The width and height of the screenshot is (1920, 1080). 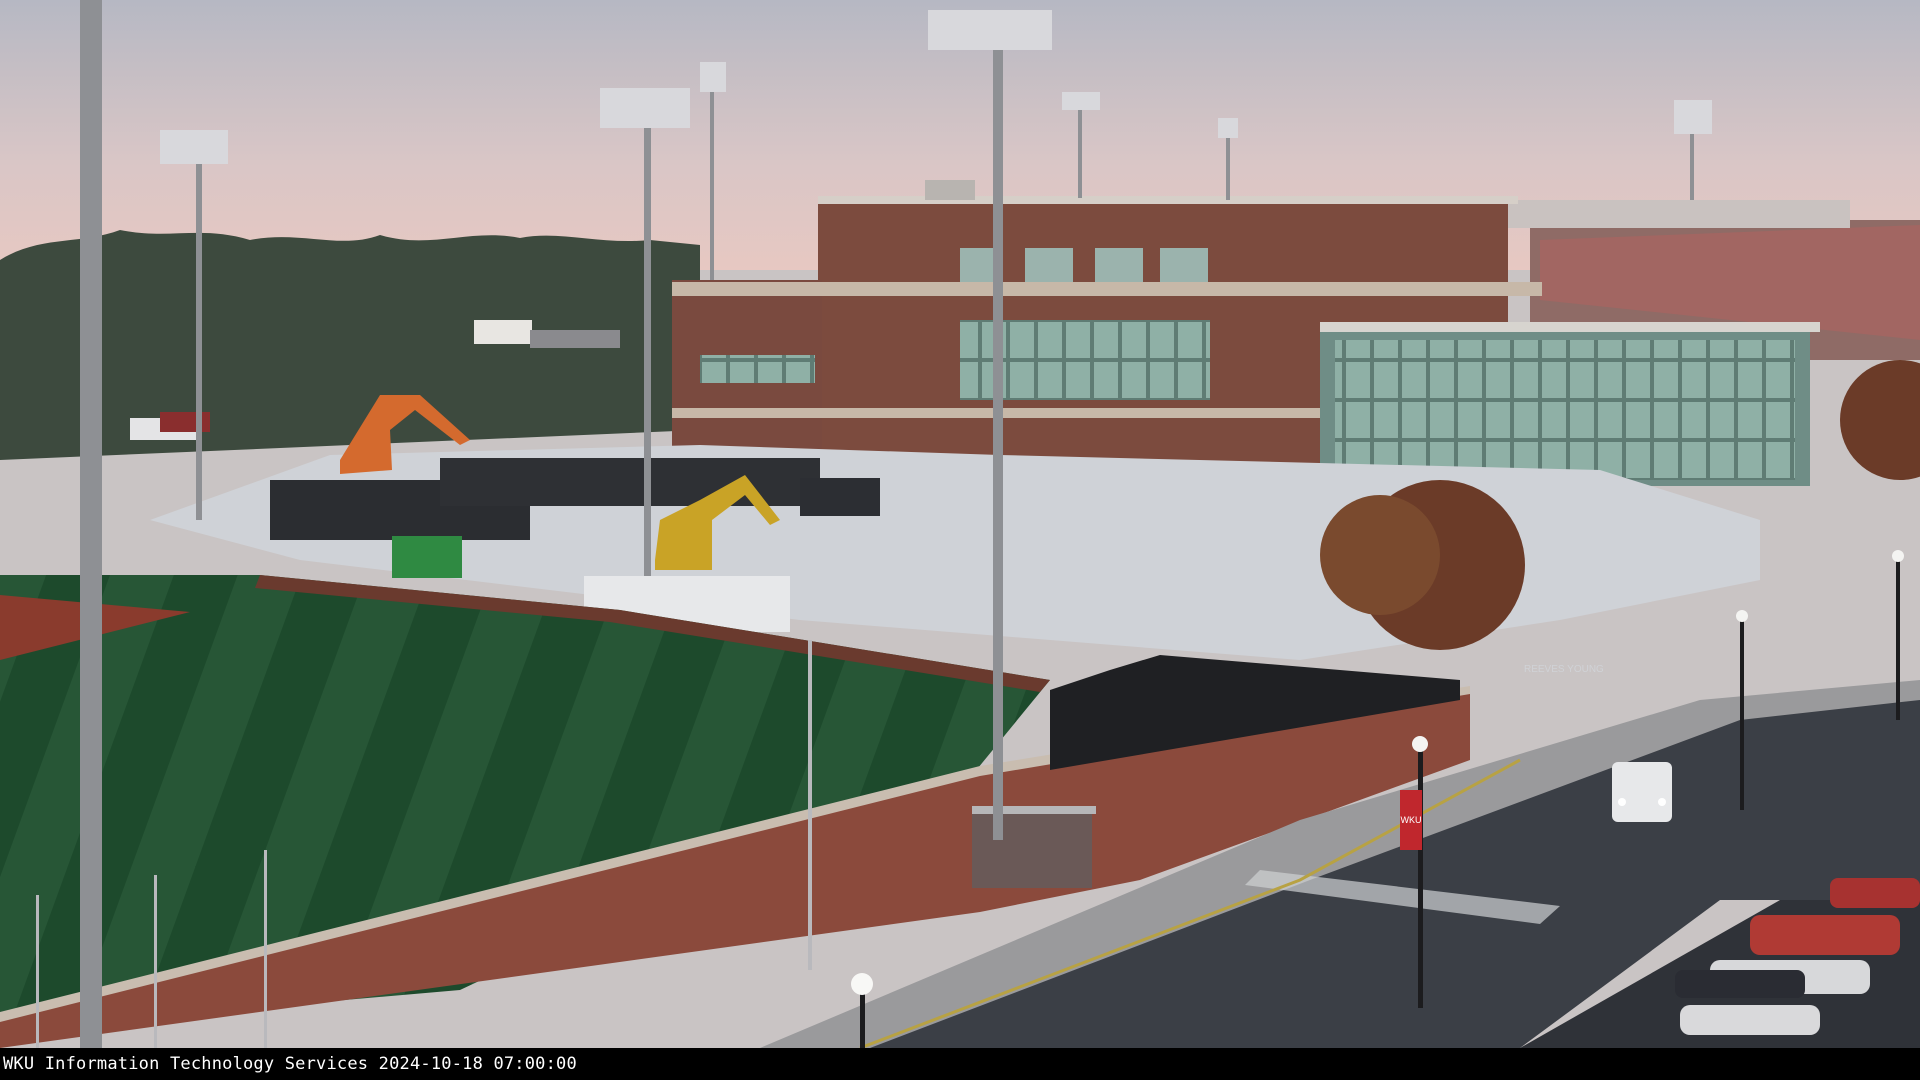 I want to click on bus-shelter, so click(x=1032, y=848).